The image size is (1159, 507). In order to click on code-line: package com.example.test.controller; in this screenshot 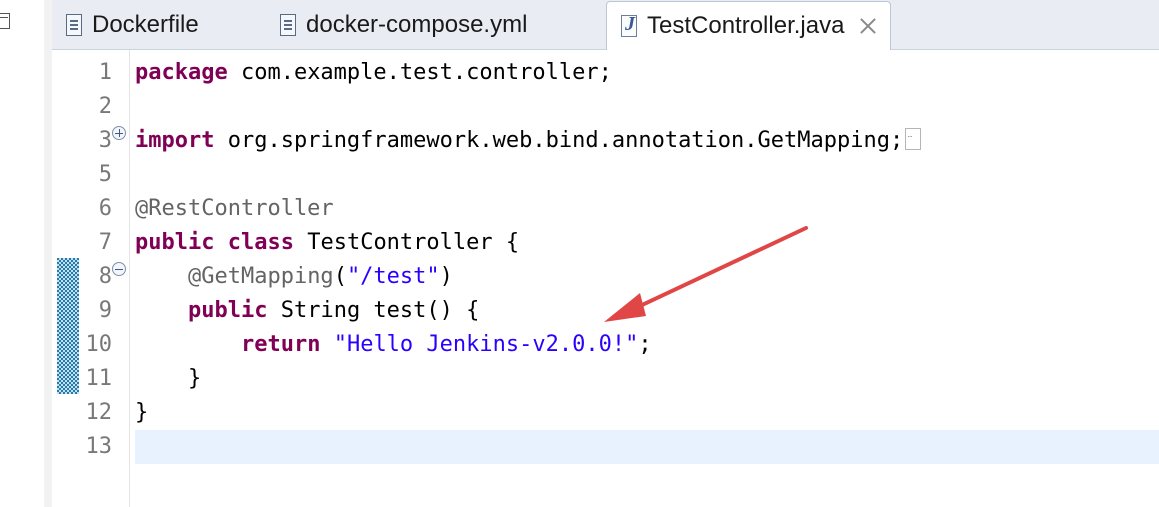, I will do `click(373, 72)`.